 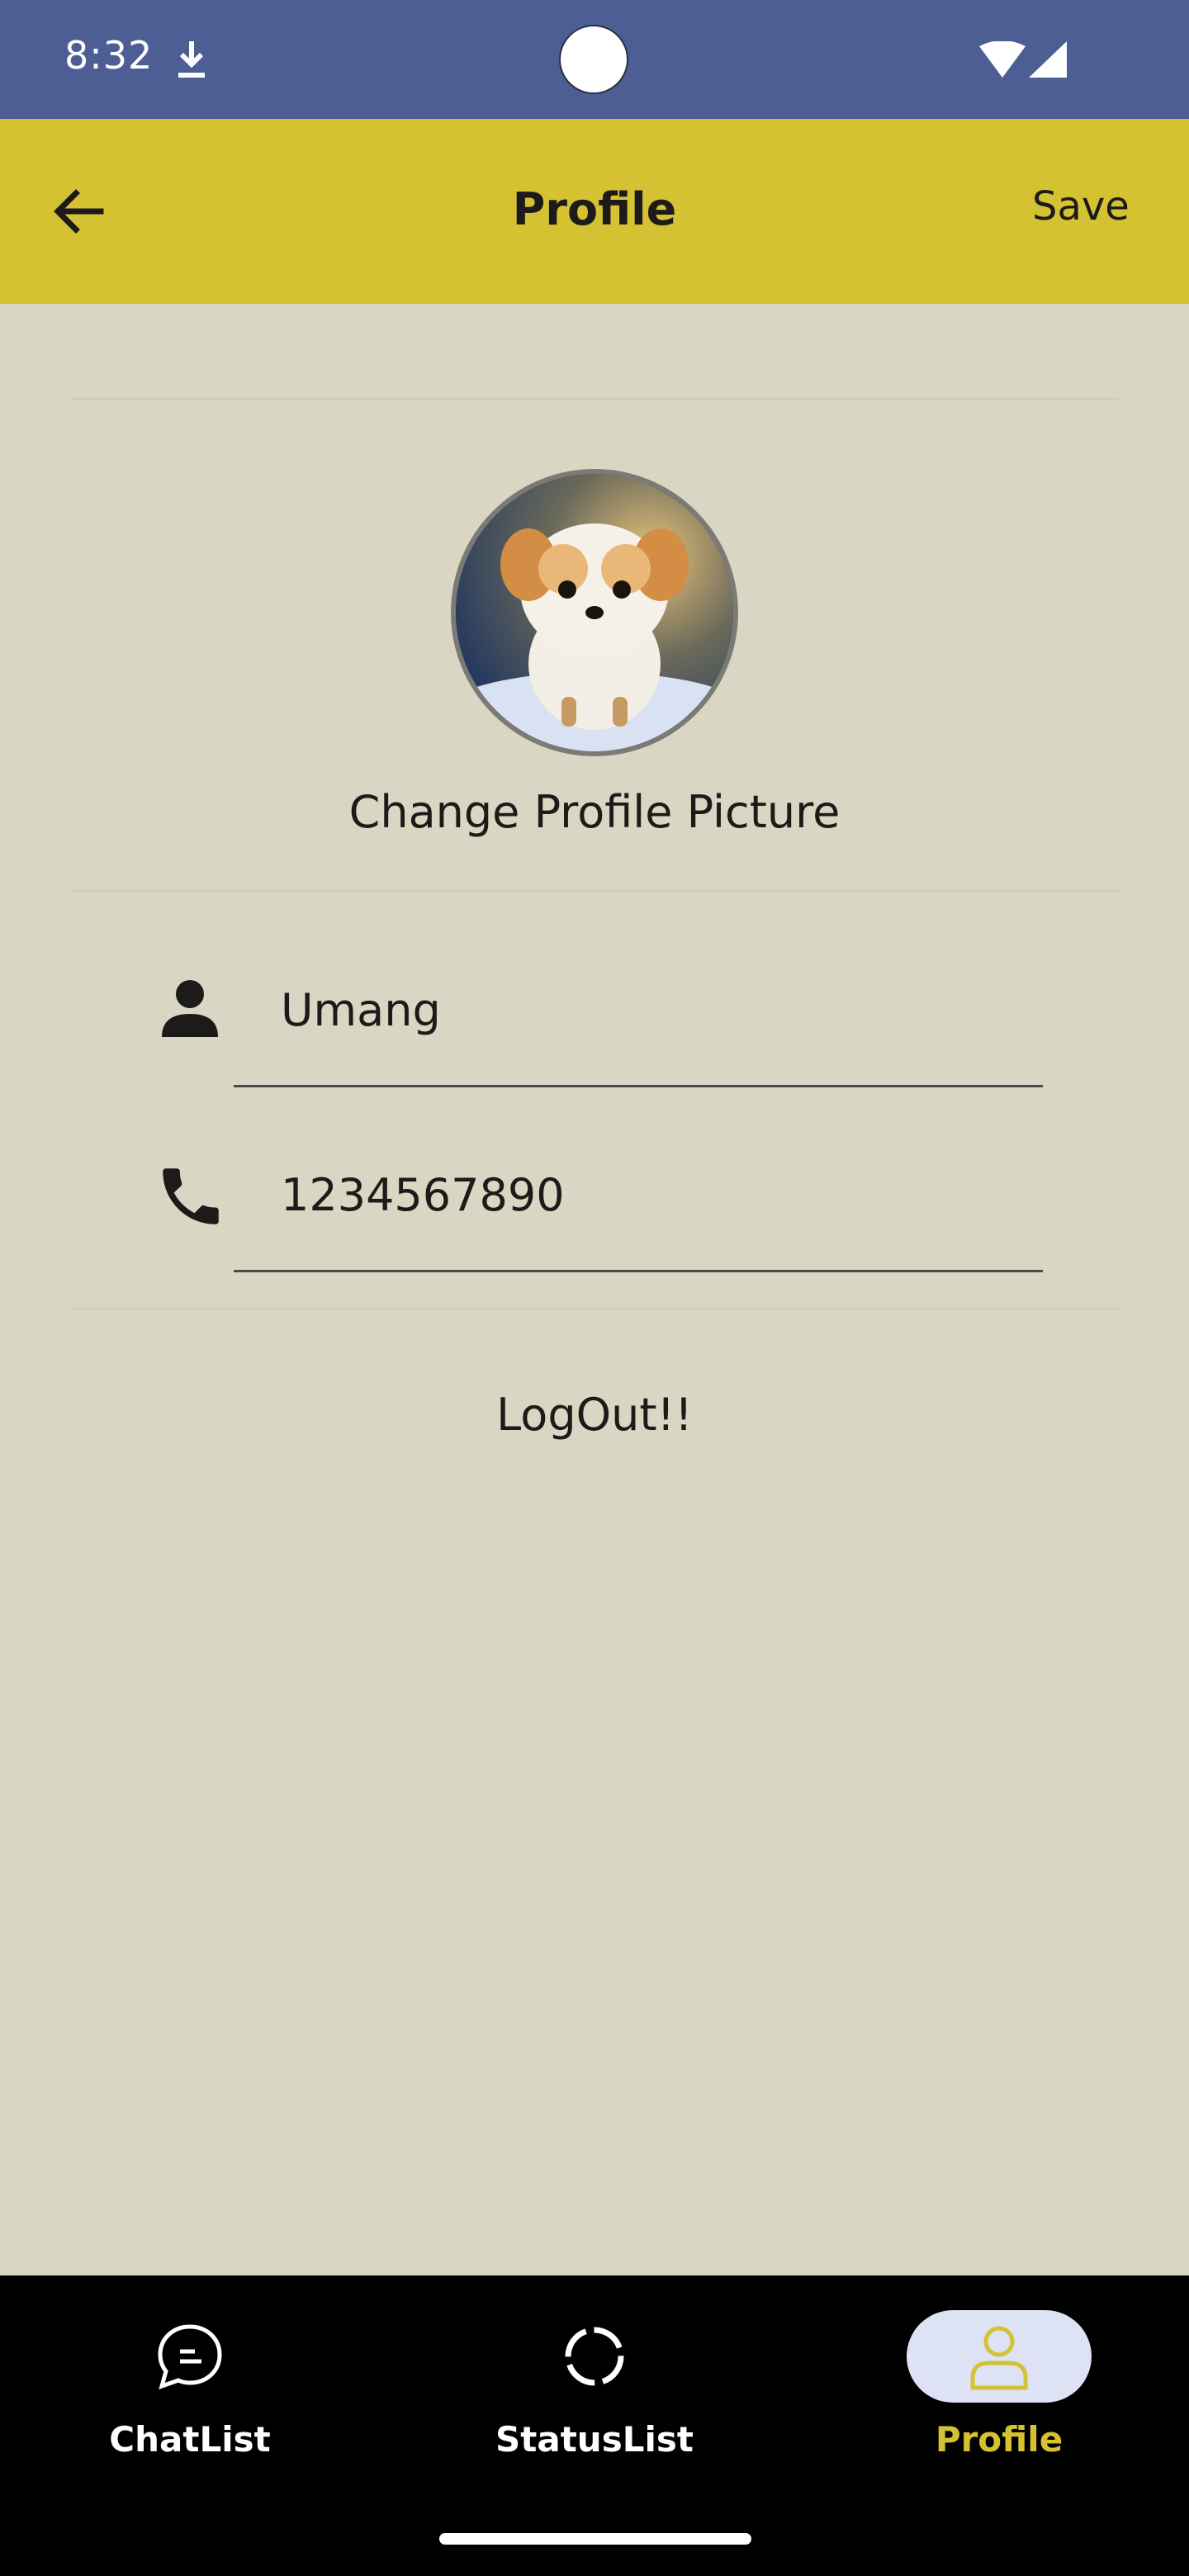 What do you see at coordinates (1048, 59) in the screenshot?
I see `cellular-signal-icon` at bounding box center [1048, 59].